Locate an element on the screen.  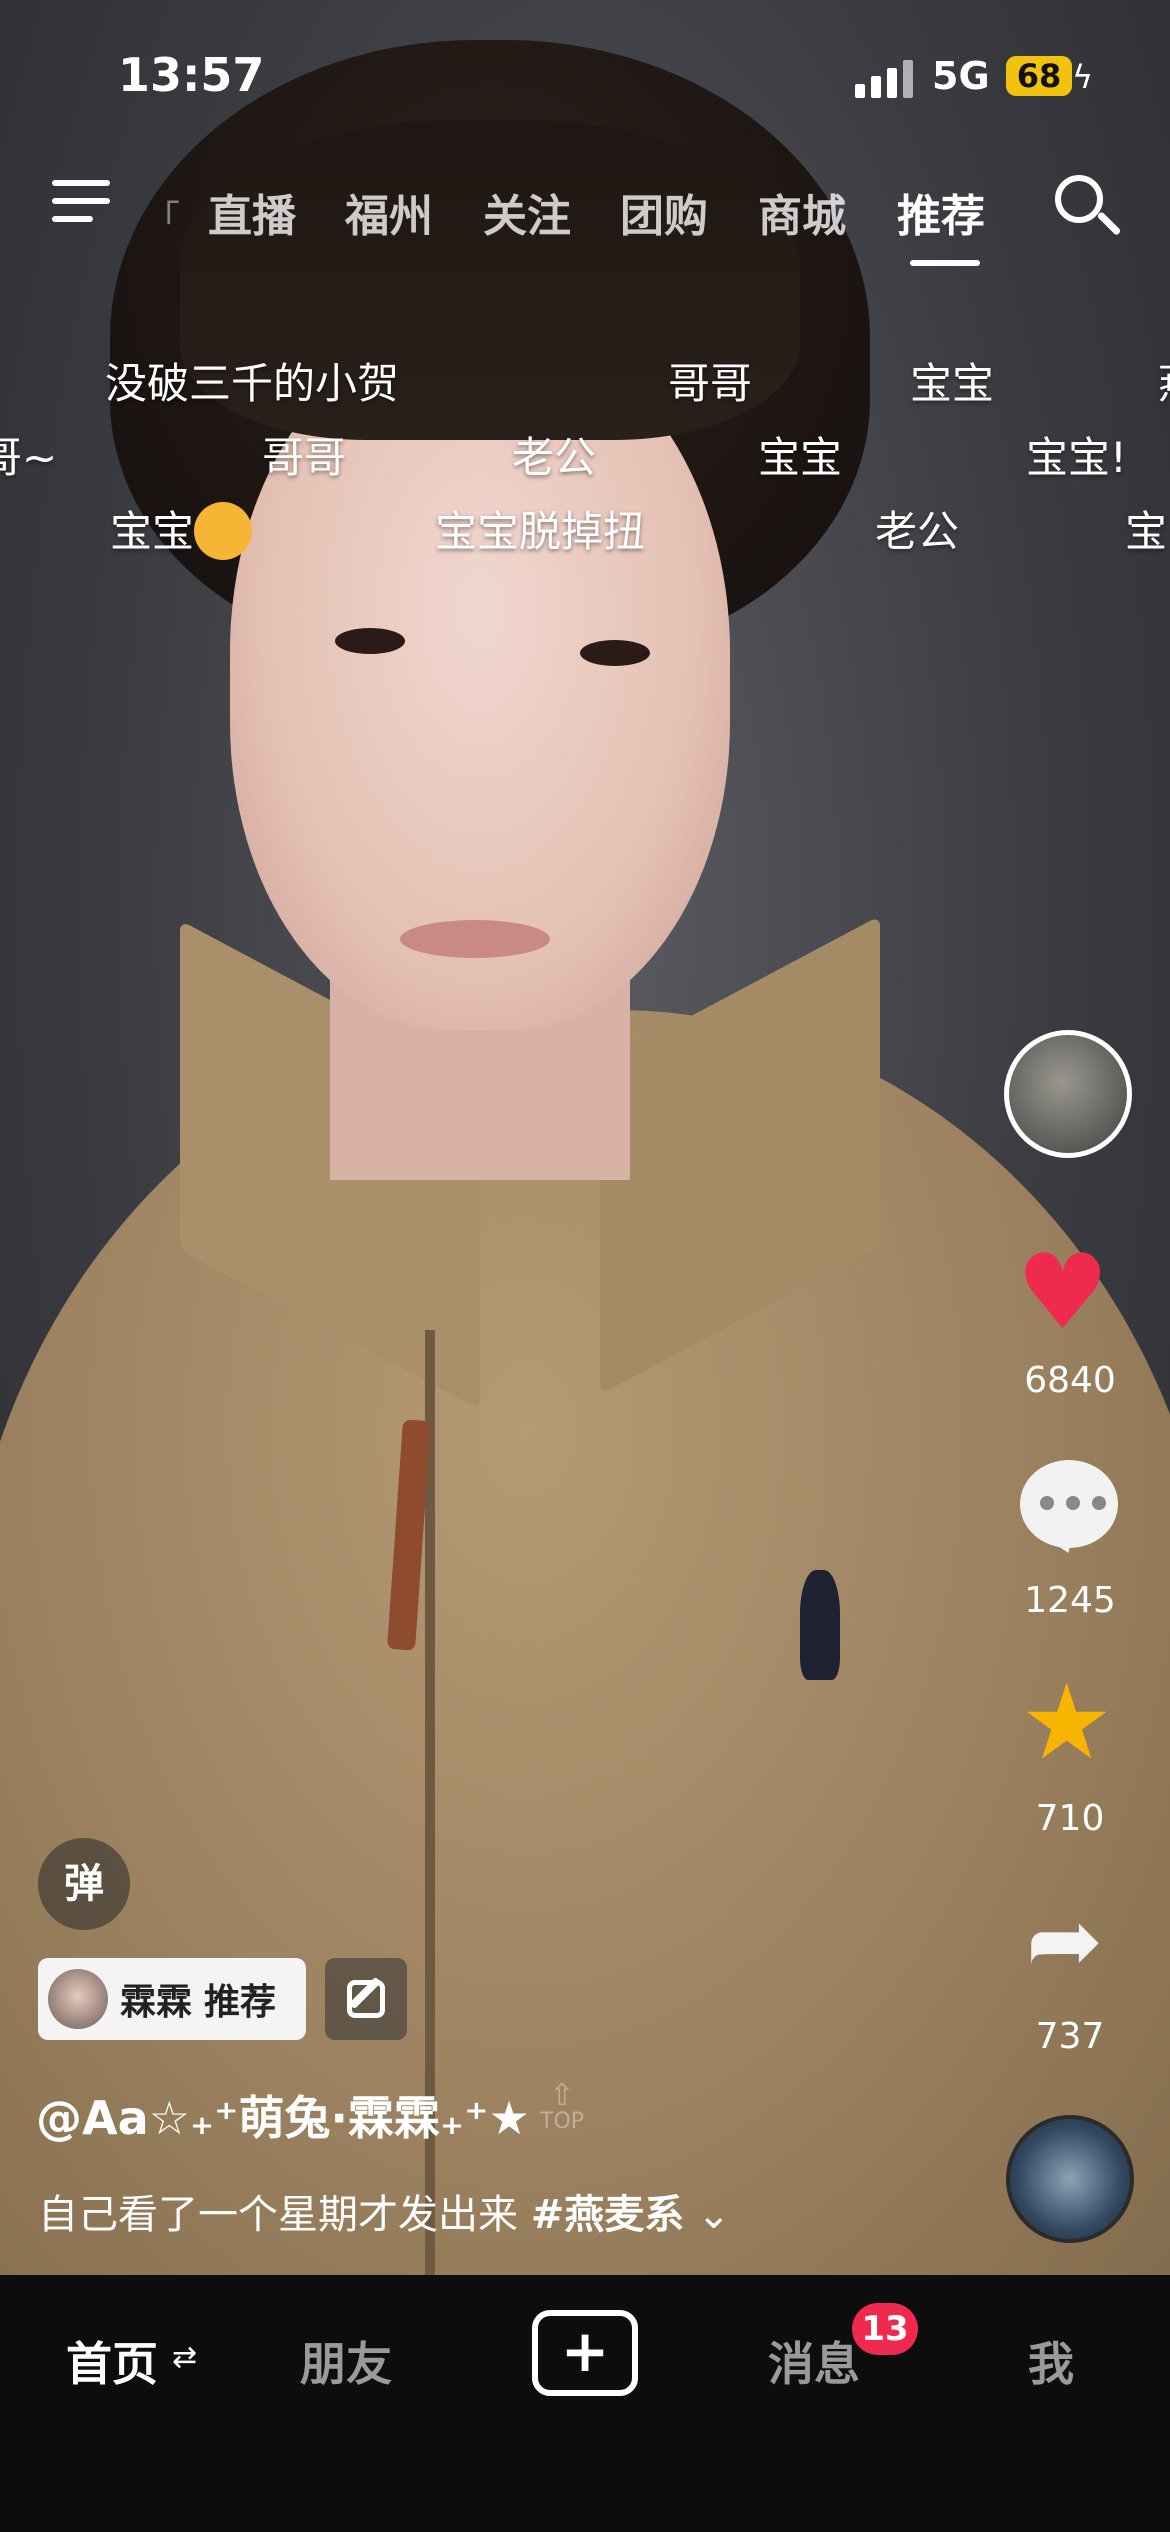
search-icon is located at coordinates (1079, 199).